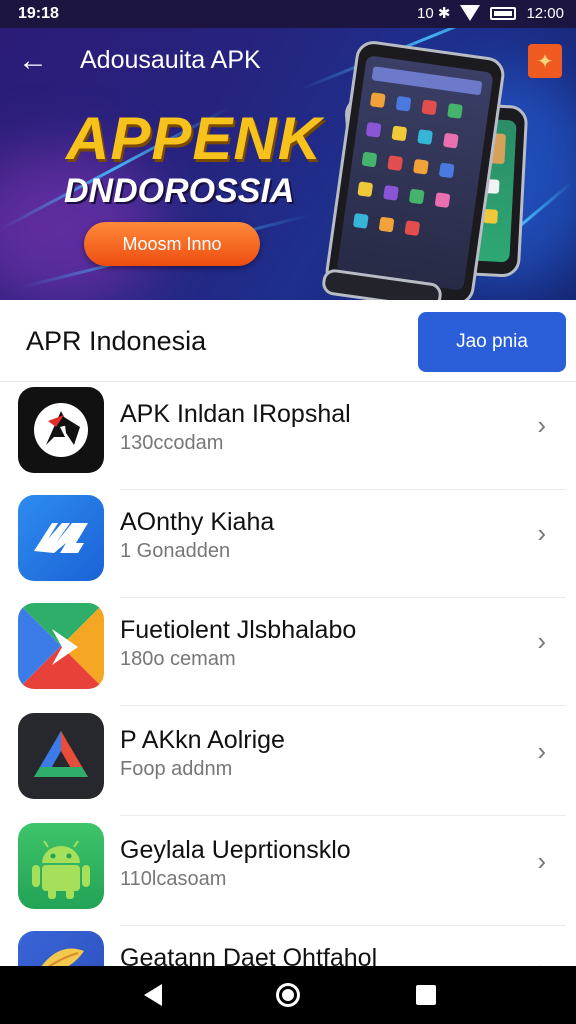 This screenshot has width=576, height=1024. I want to click on app-name: Geatann Daet Ohtfahol, so click(249, 955).